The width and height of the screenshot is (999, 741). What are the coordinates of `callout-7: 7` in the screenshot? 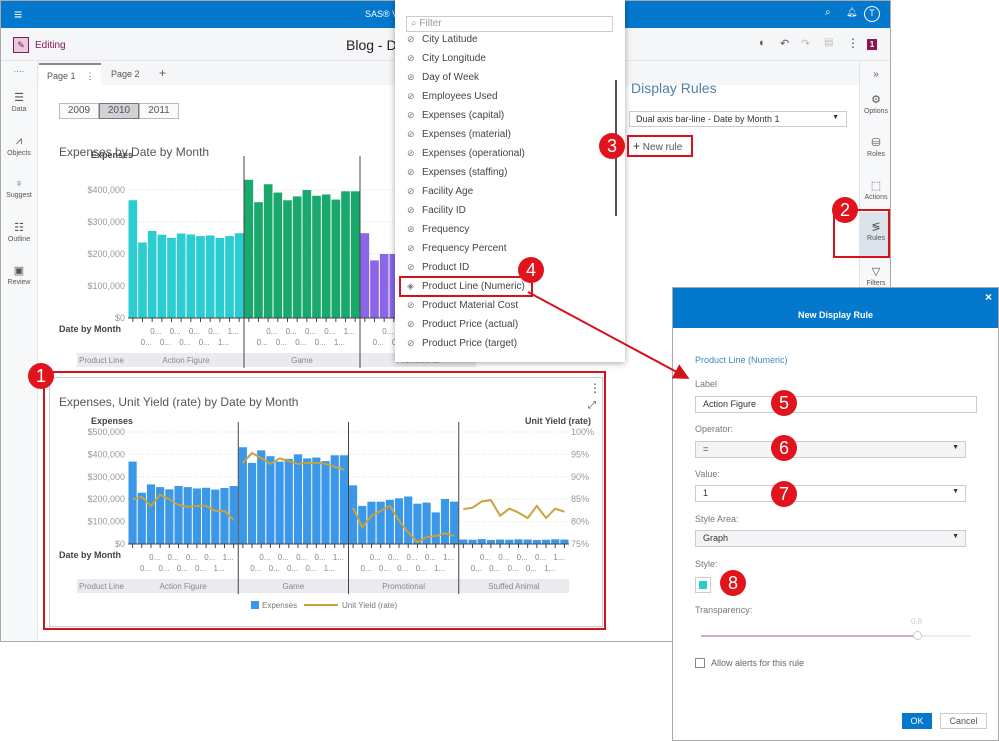 It's located at (784, 494).